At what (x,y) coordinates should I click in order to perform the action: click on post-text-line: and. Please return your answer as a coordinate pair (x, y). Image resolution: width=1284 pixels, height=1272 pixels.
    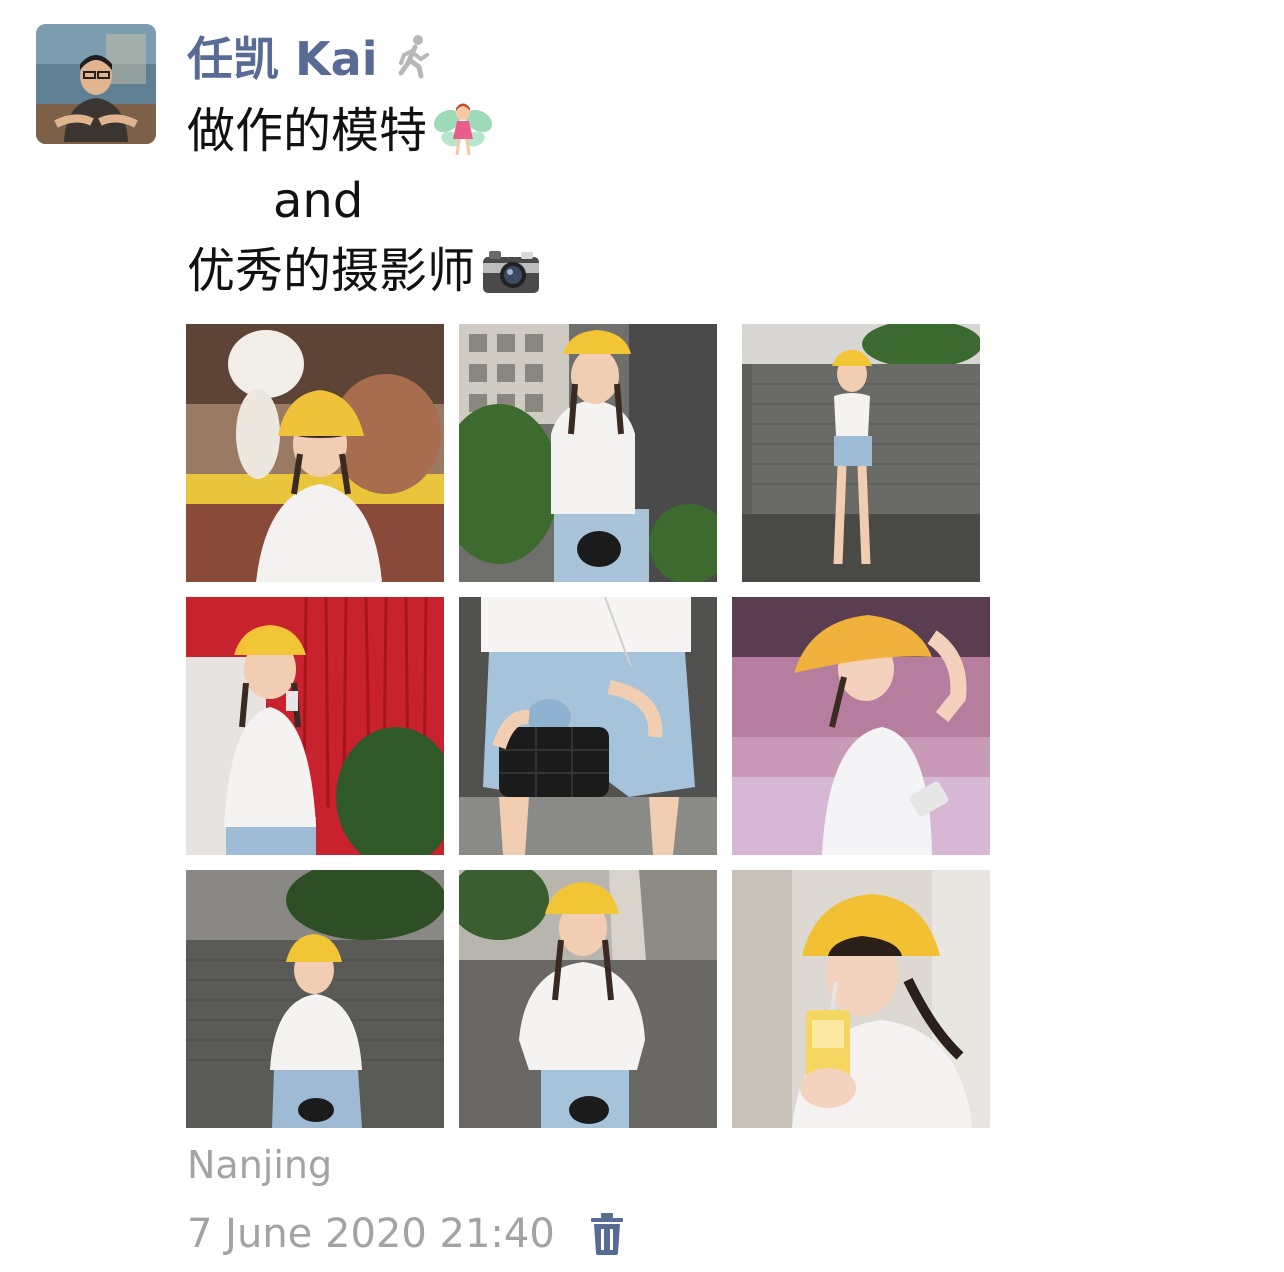
    Looking at the image, I should click on (318, 201).